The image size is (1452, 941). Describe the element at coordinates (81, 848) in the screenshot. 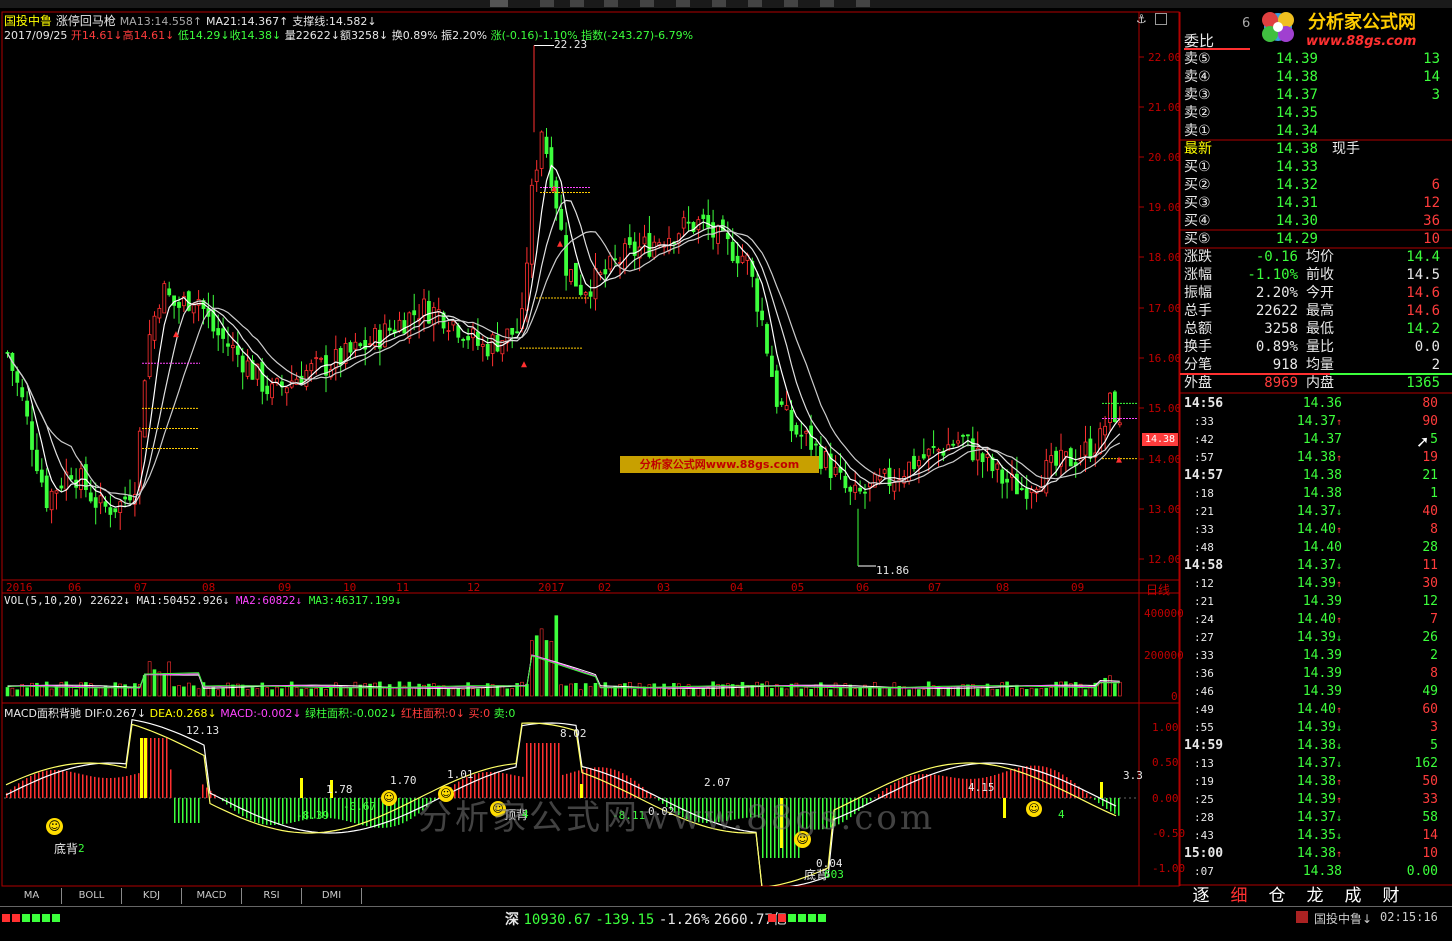

I see `macd-label-14: 2` at that location.